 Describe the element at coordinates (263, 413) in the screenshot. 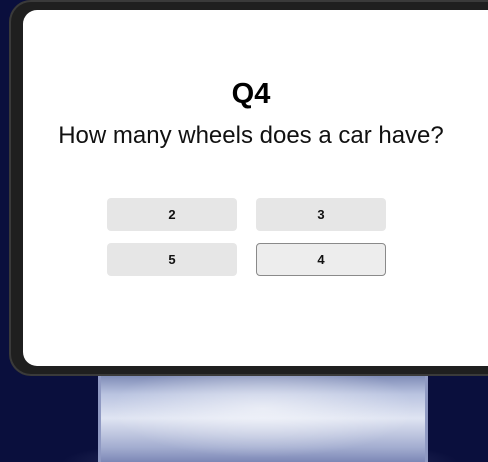

I see `monitor-stand-shine` at that location.